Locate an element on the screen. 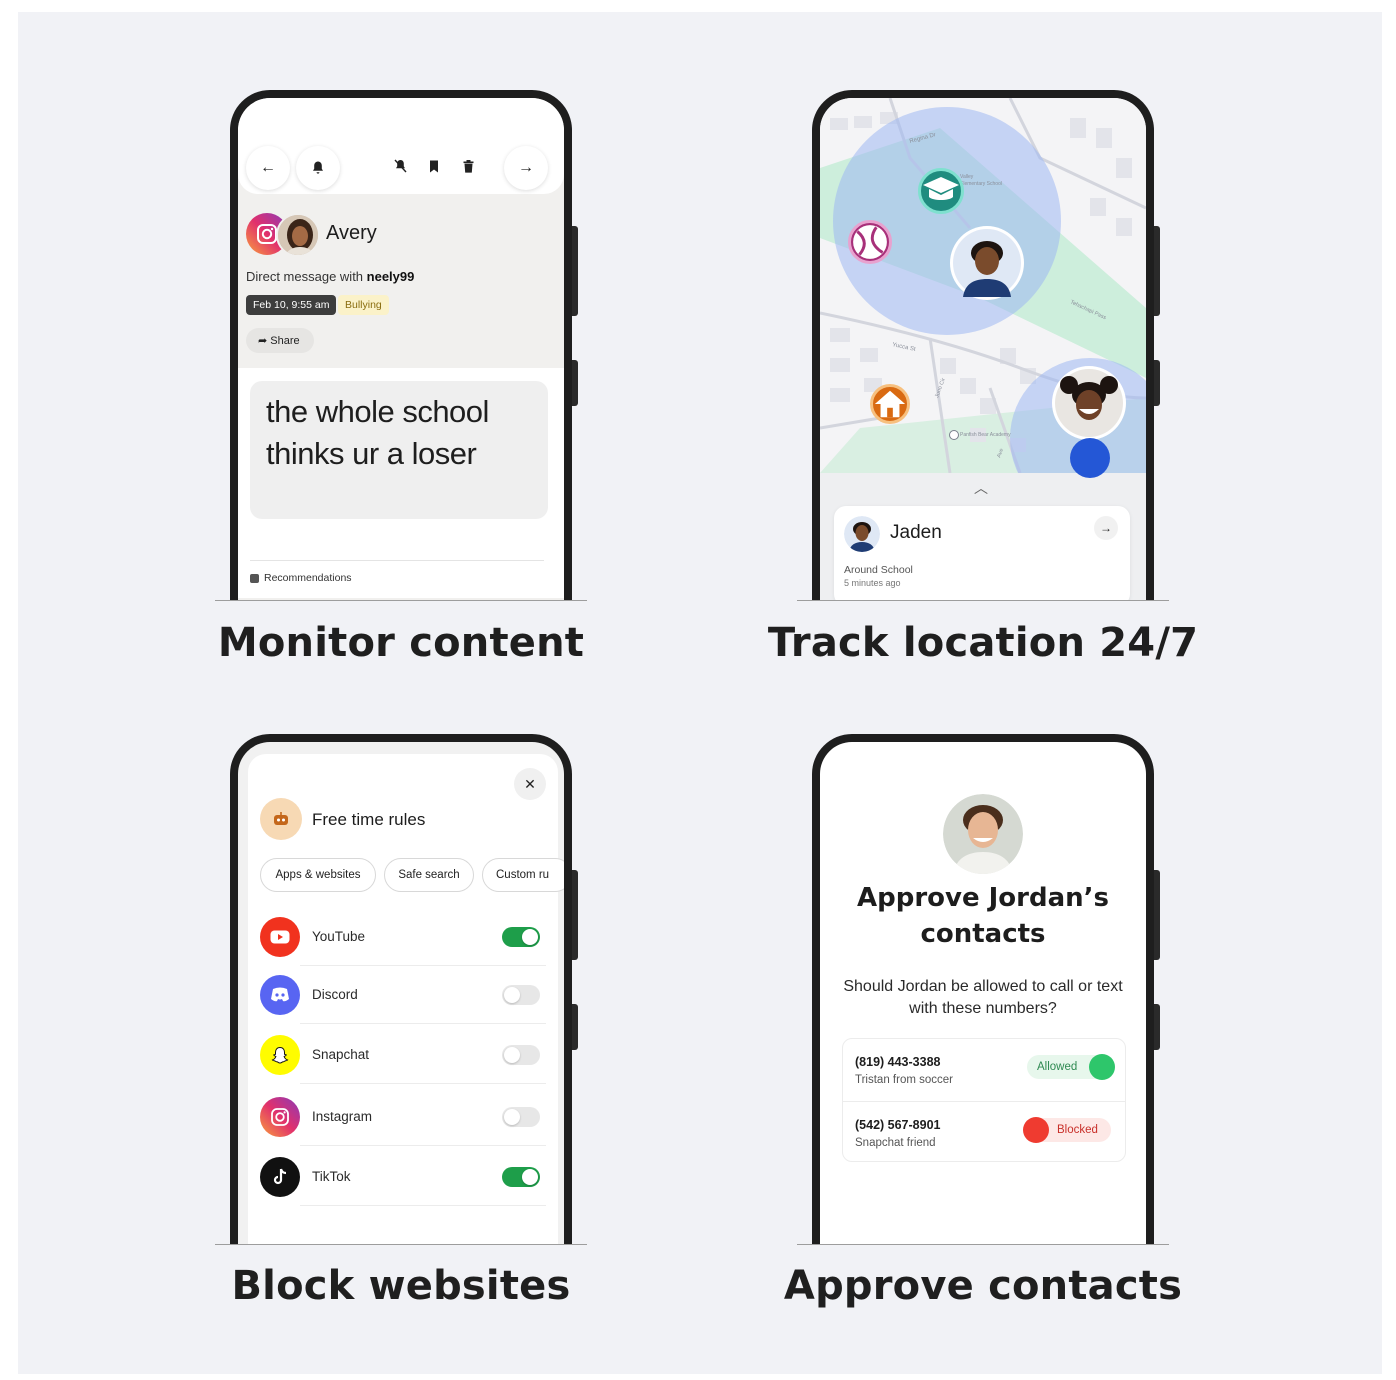 This screenshot has width=1396, height=1380. home-pin-icon is located at coordinates (890, 404).